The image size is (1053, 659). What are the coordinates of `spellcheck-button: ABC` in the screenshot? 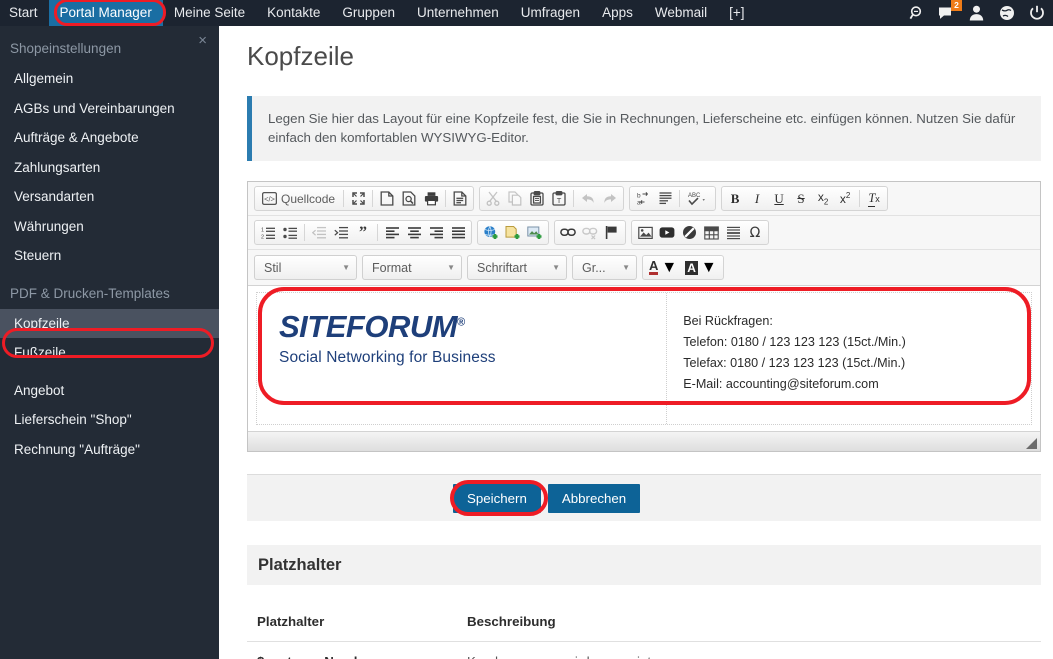 It's located at (698, 198).